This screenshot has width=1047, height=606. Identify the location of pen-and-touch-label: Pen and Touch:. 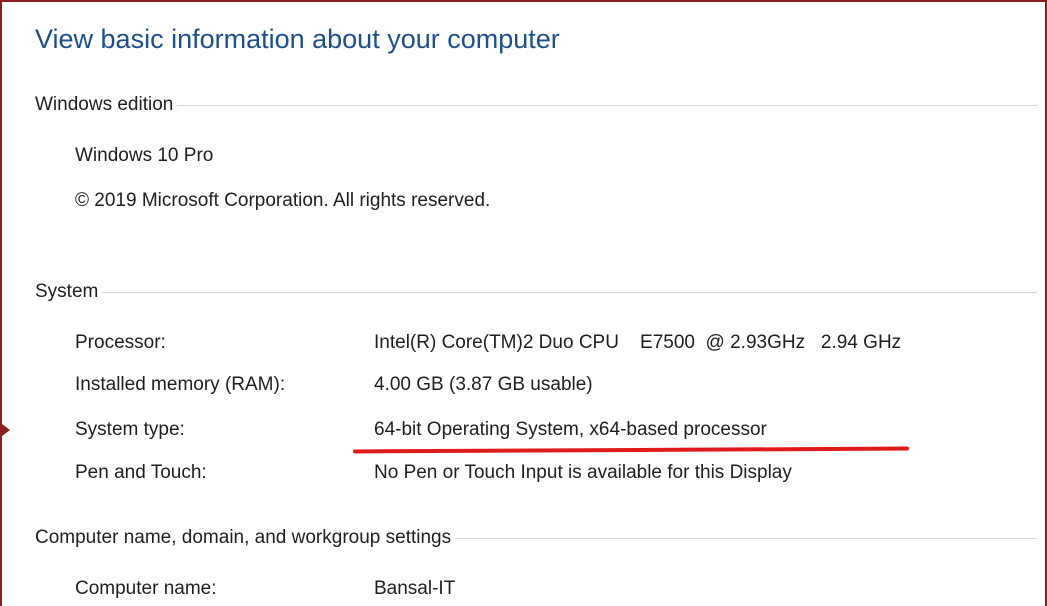
(141, 472).